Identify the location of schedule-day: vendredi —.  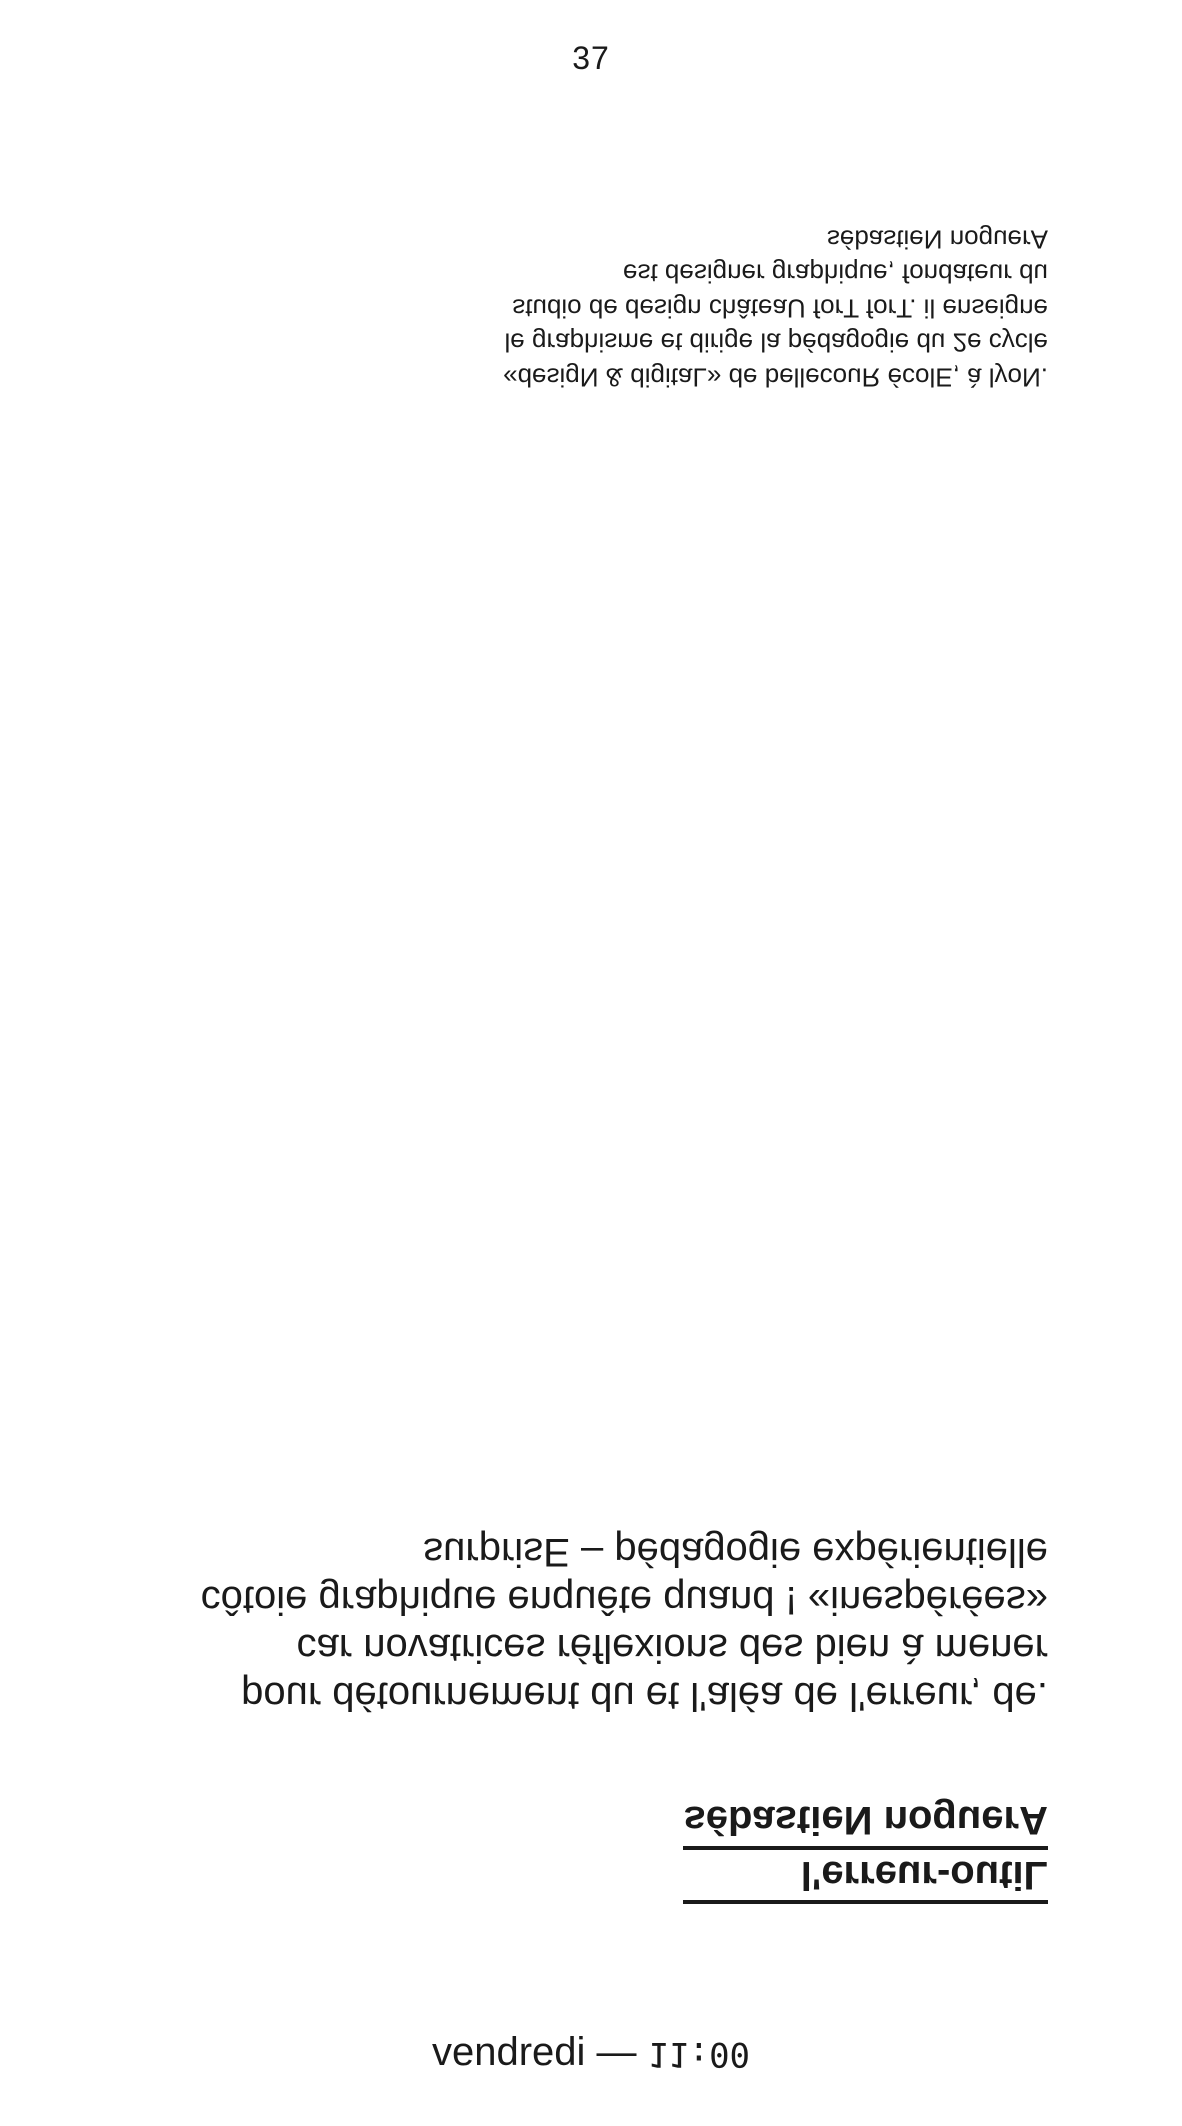
(534, 2052).